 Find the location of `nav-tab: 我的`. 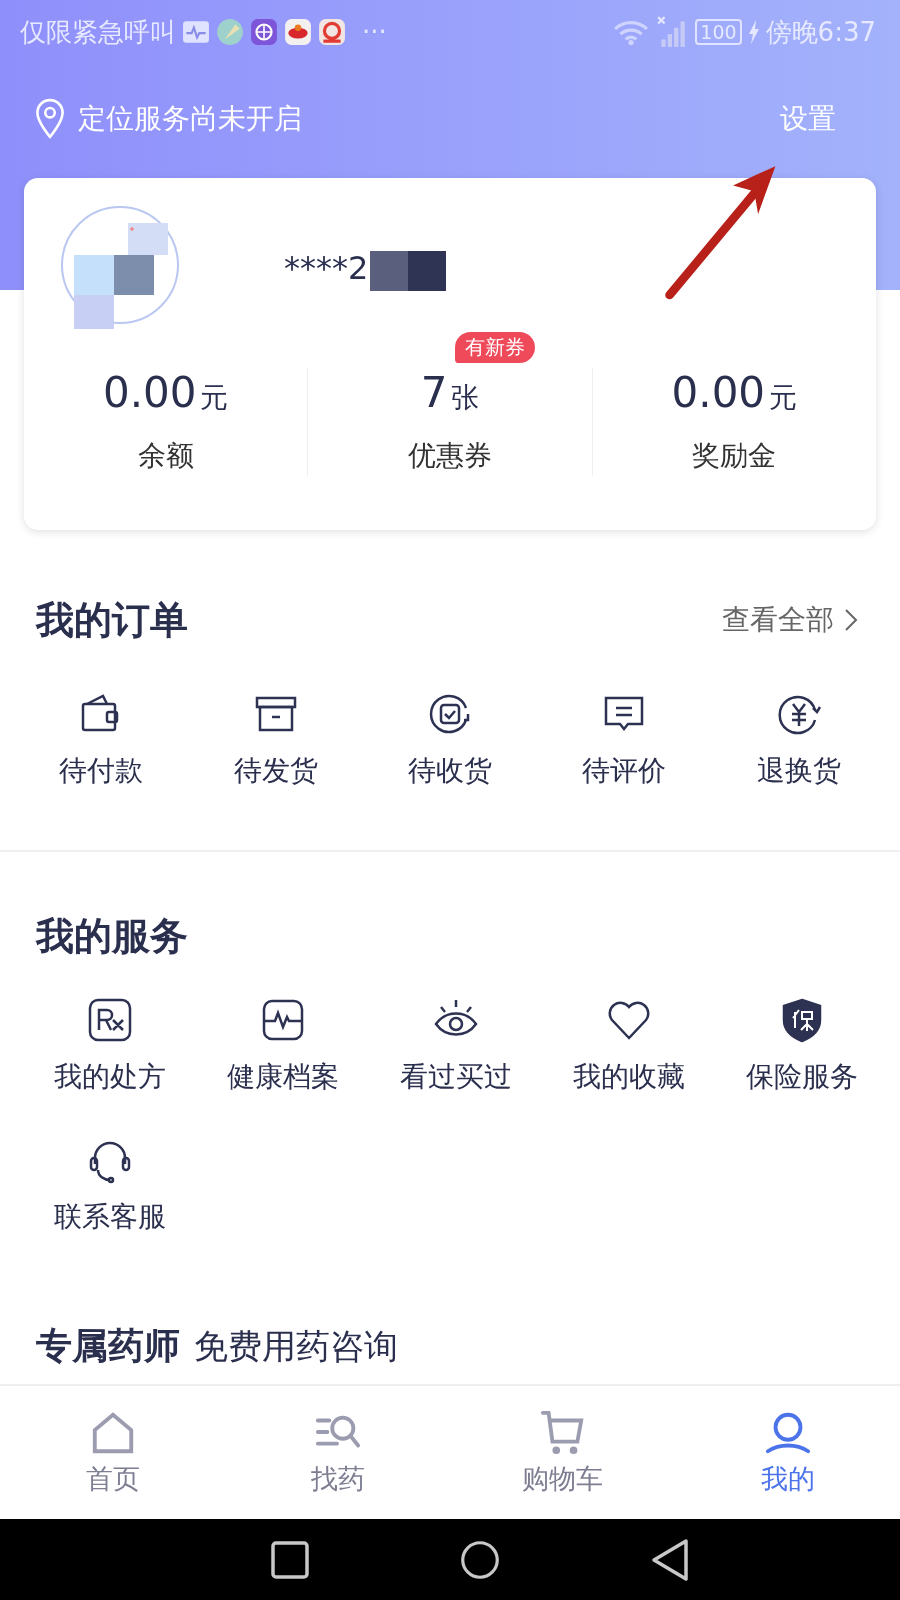

nav-tab: 我的 is located at coordinates (787, 1452).